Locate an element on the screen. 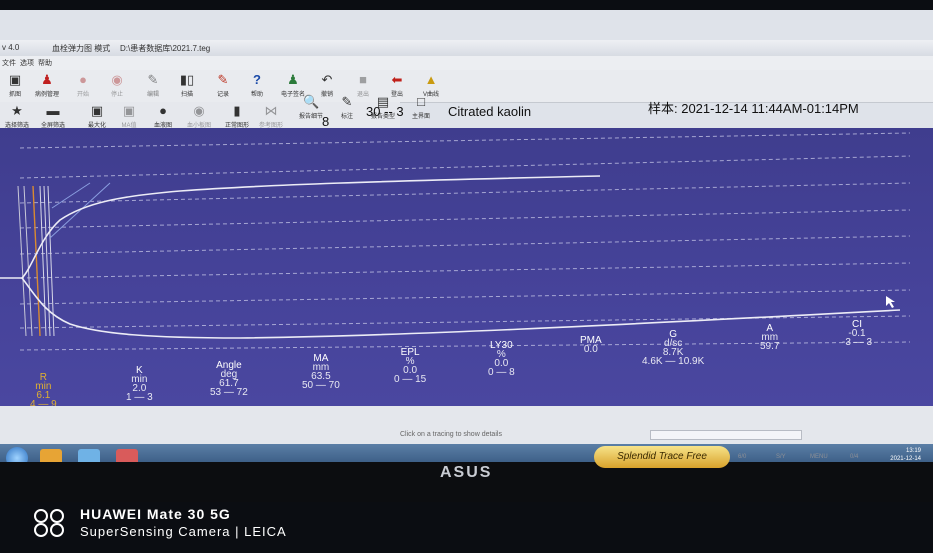 This screenshot has height=553, width=933. splendid-button: Splendid Trace Free is located at coordinates (662, 457).